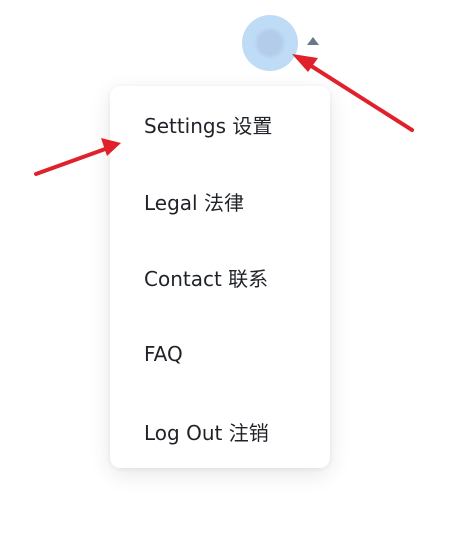 The height and width of the screenshot is (534, 450). What do you see at coordinates (77, 157) in the screenshot?
I see `arrow-to-settings` at bounding box center [77, 157].